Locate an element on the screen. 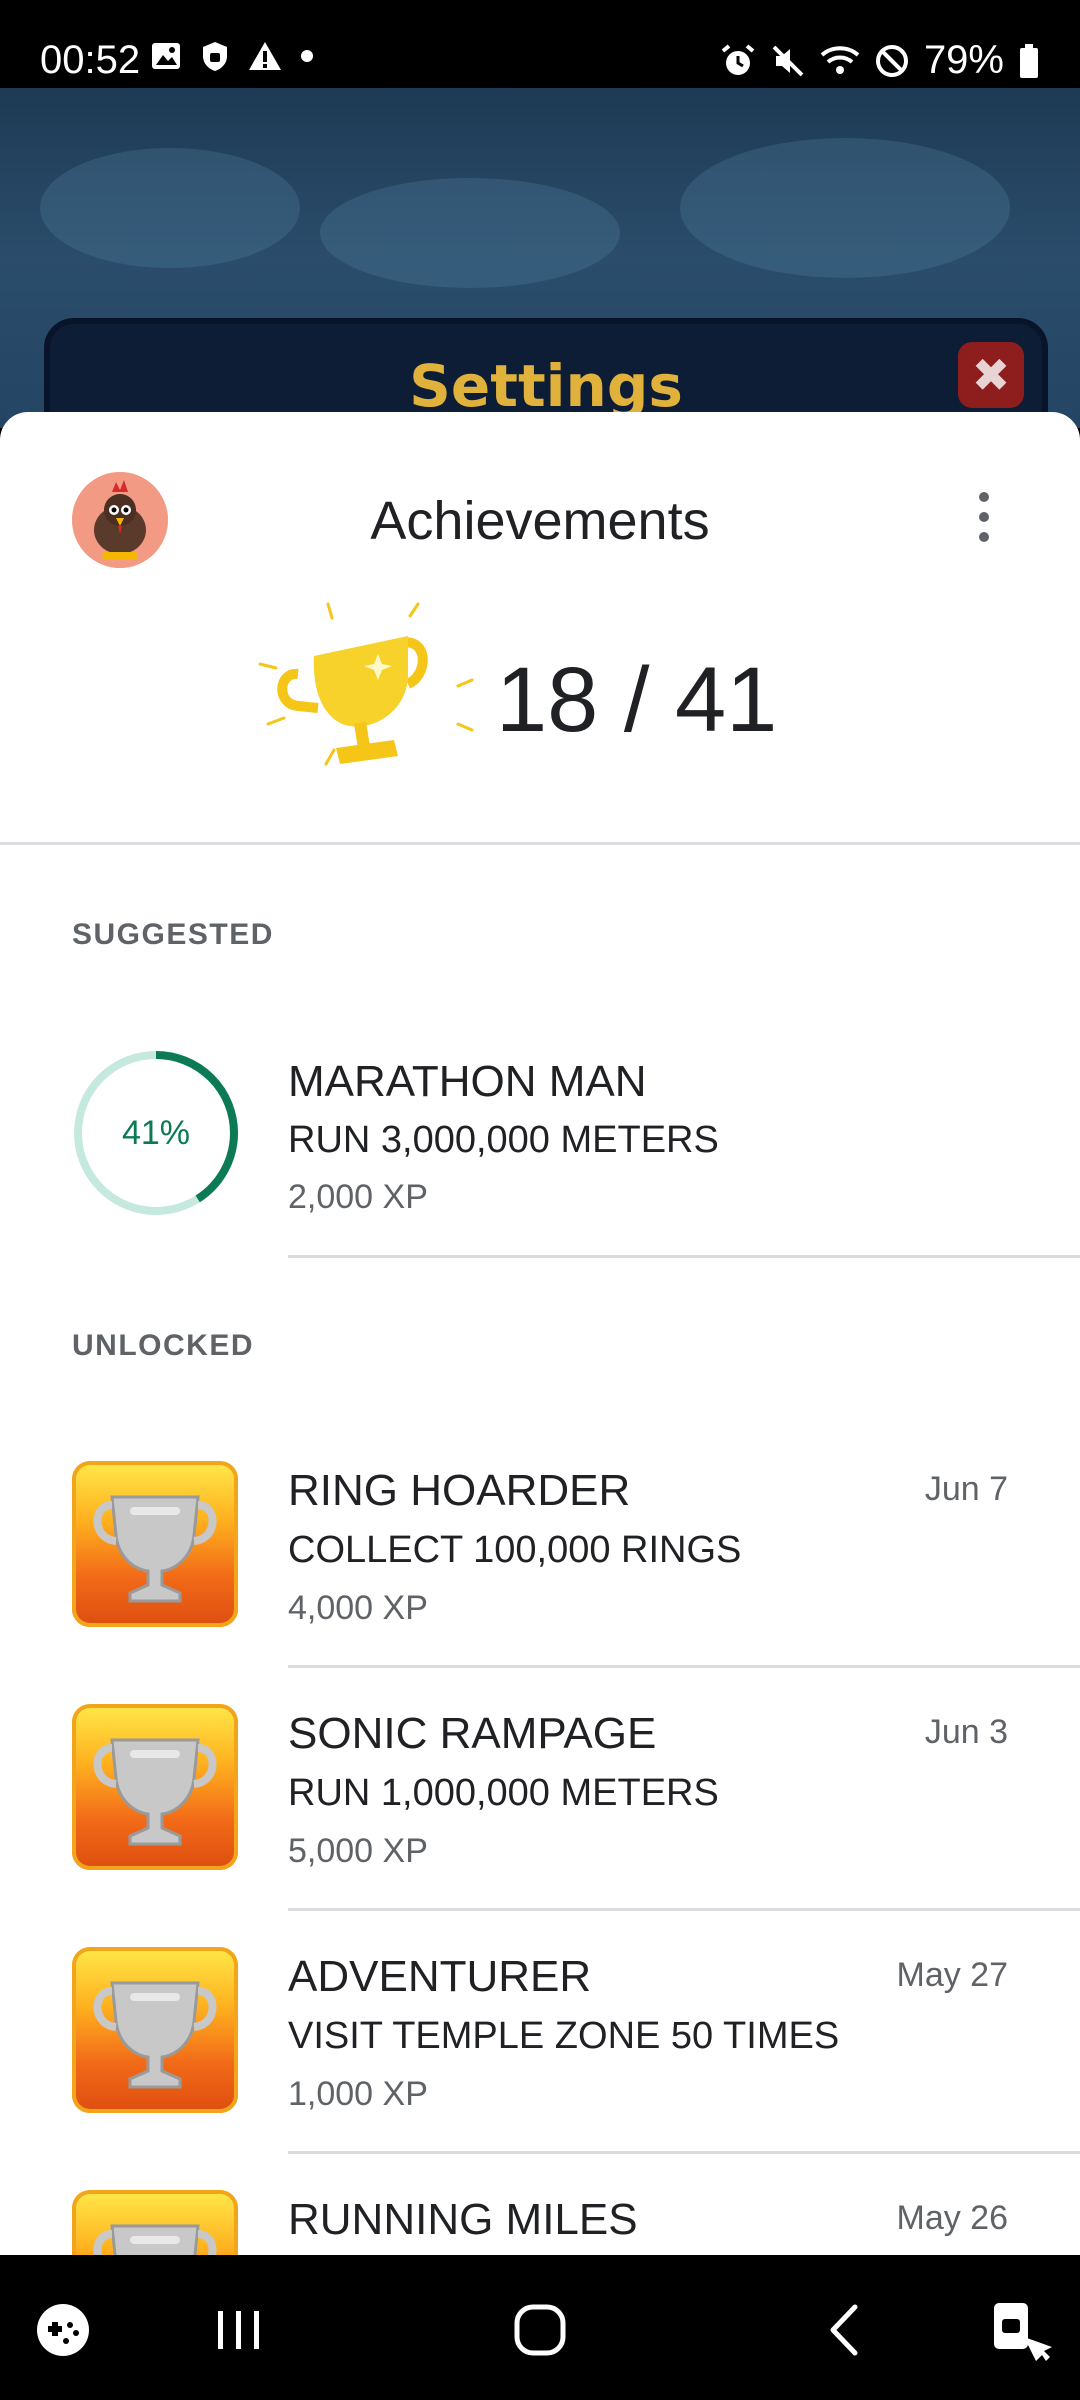 The image size is (1080, 2400). achievement-title: MARATHON MAN is located at coordinates (467, 1081).